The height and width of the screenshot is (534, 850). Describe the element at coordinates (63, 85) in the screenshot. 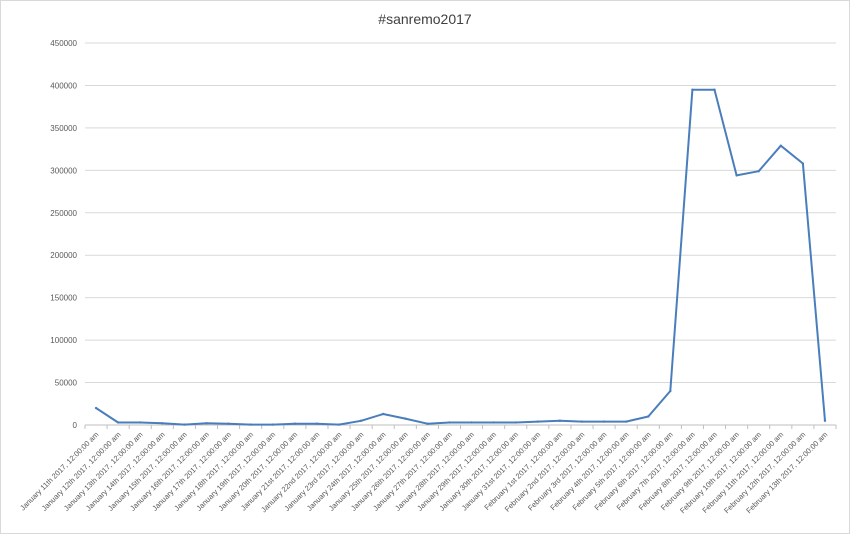

I see `y-tick-label: 400000` at that location.